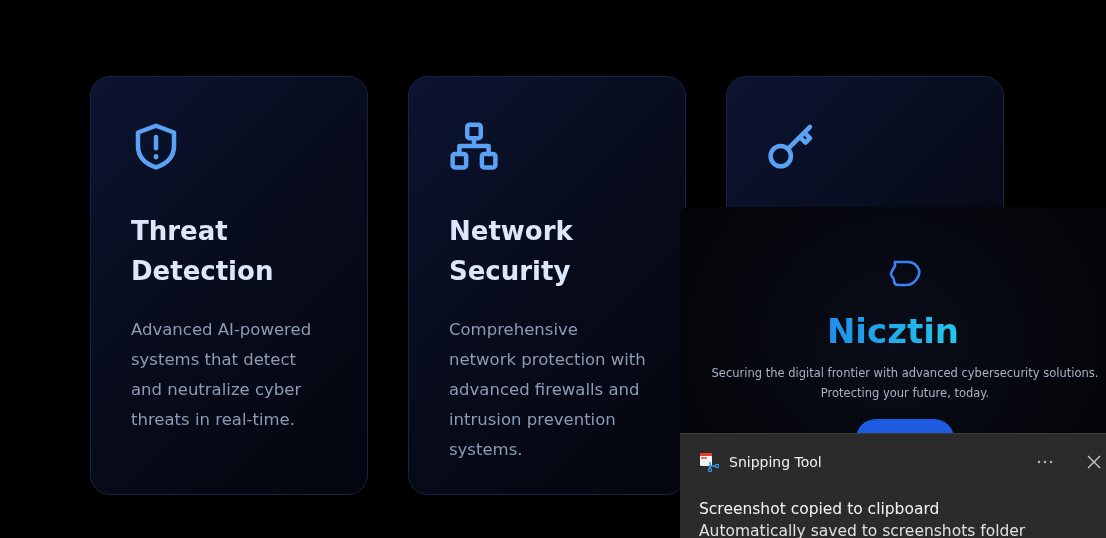 The width and height of the screenshot is (1106, 538). What do you see at coordinates (203, 251) in the screenshot?
I see `card-title: Threat Detection` at bounding box center [203, 251].